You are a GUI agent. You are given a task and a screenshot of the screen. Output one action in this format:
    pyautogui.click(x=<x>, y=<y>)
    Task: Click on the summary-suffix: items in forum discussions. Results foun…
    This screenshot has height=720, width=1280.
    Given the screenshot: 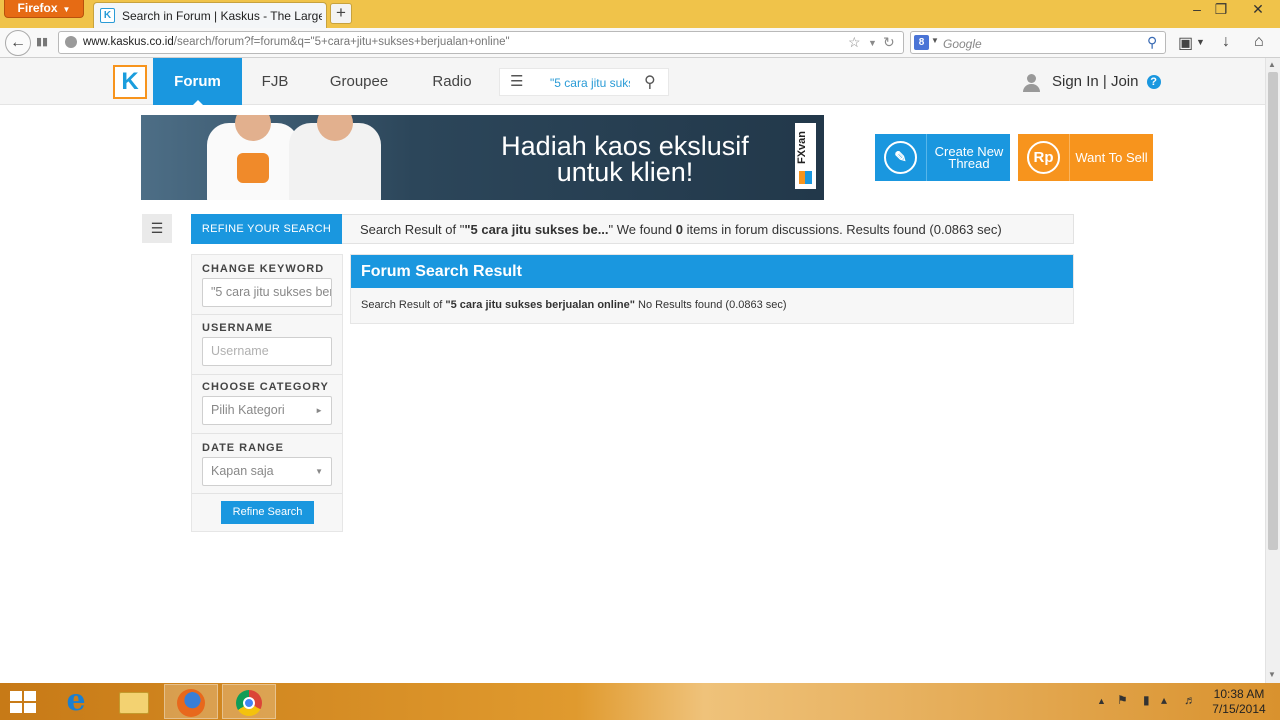 What is the action you would take?
    pyautogui.click(x=842, y=229)
    